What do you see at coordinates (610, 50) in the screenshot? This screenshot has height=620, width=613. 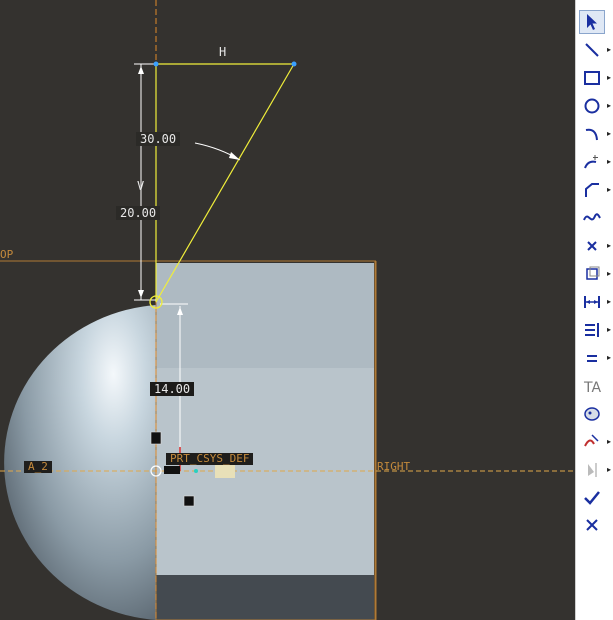 I see `line-tool-menu: ▸` at bounding box center [610, 50].